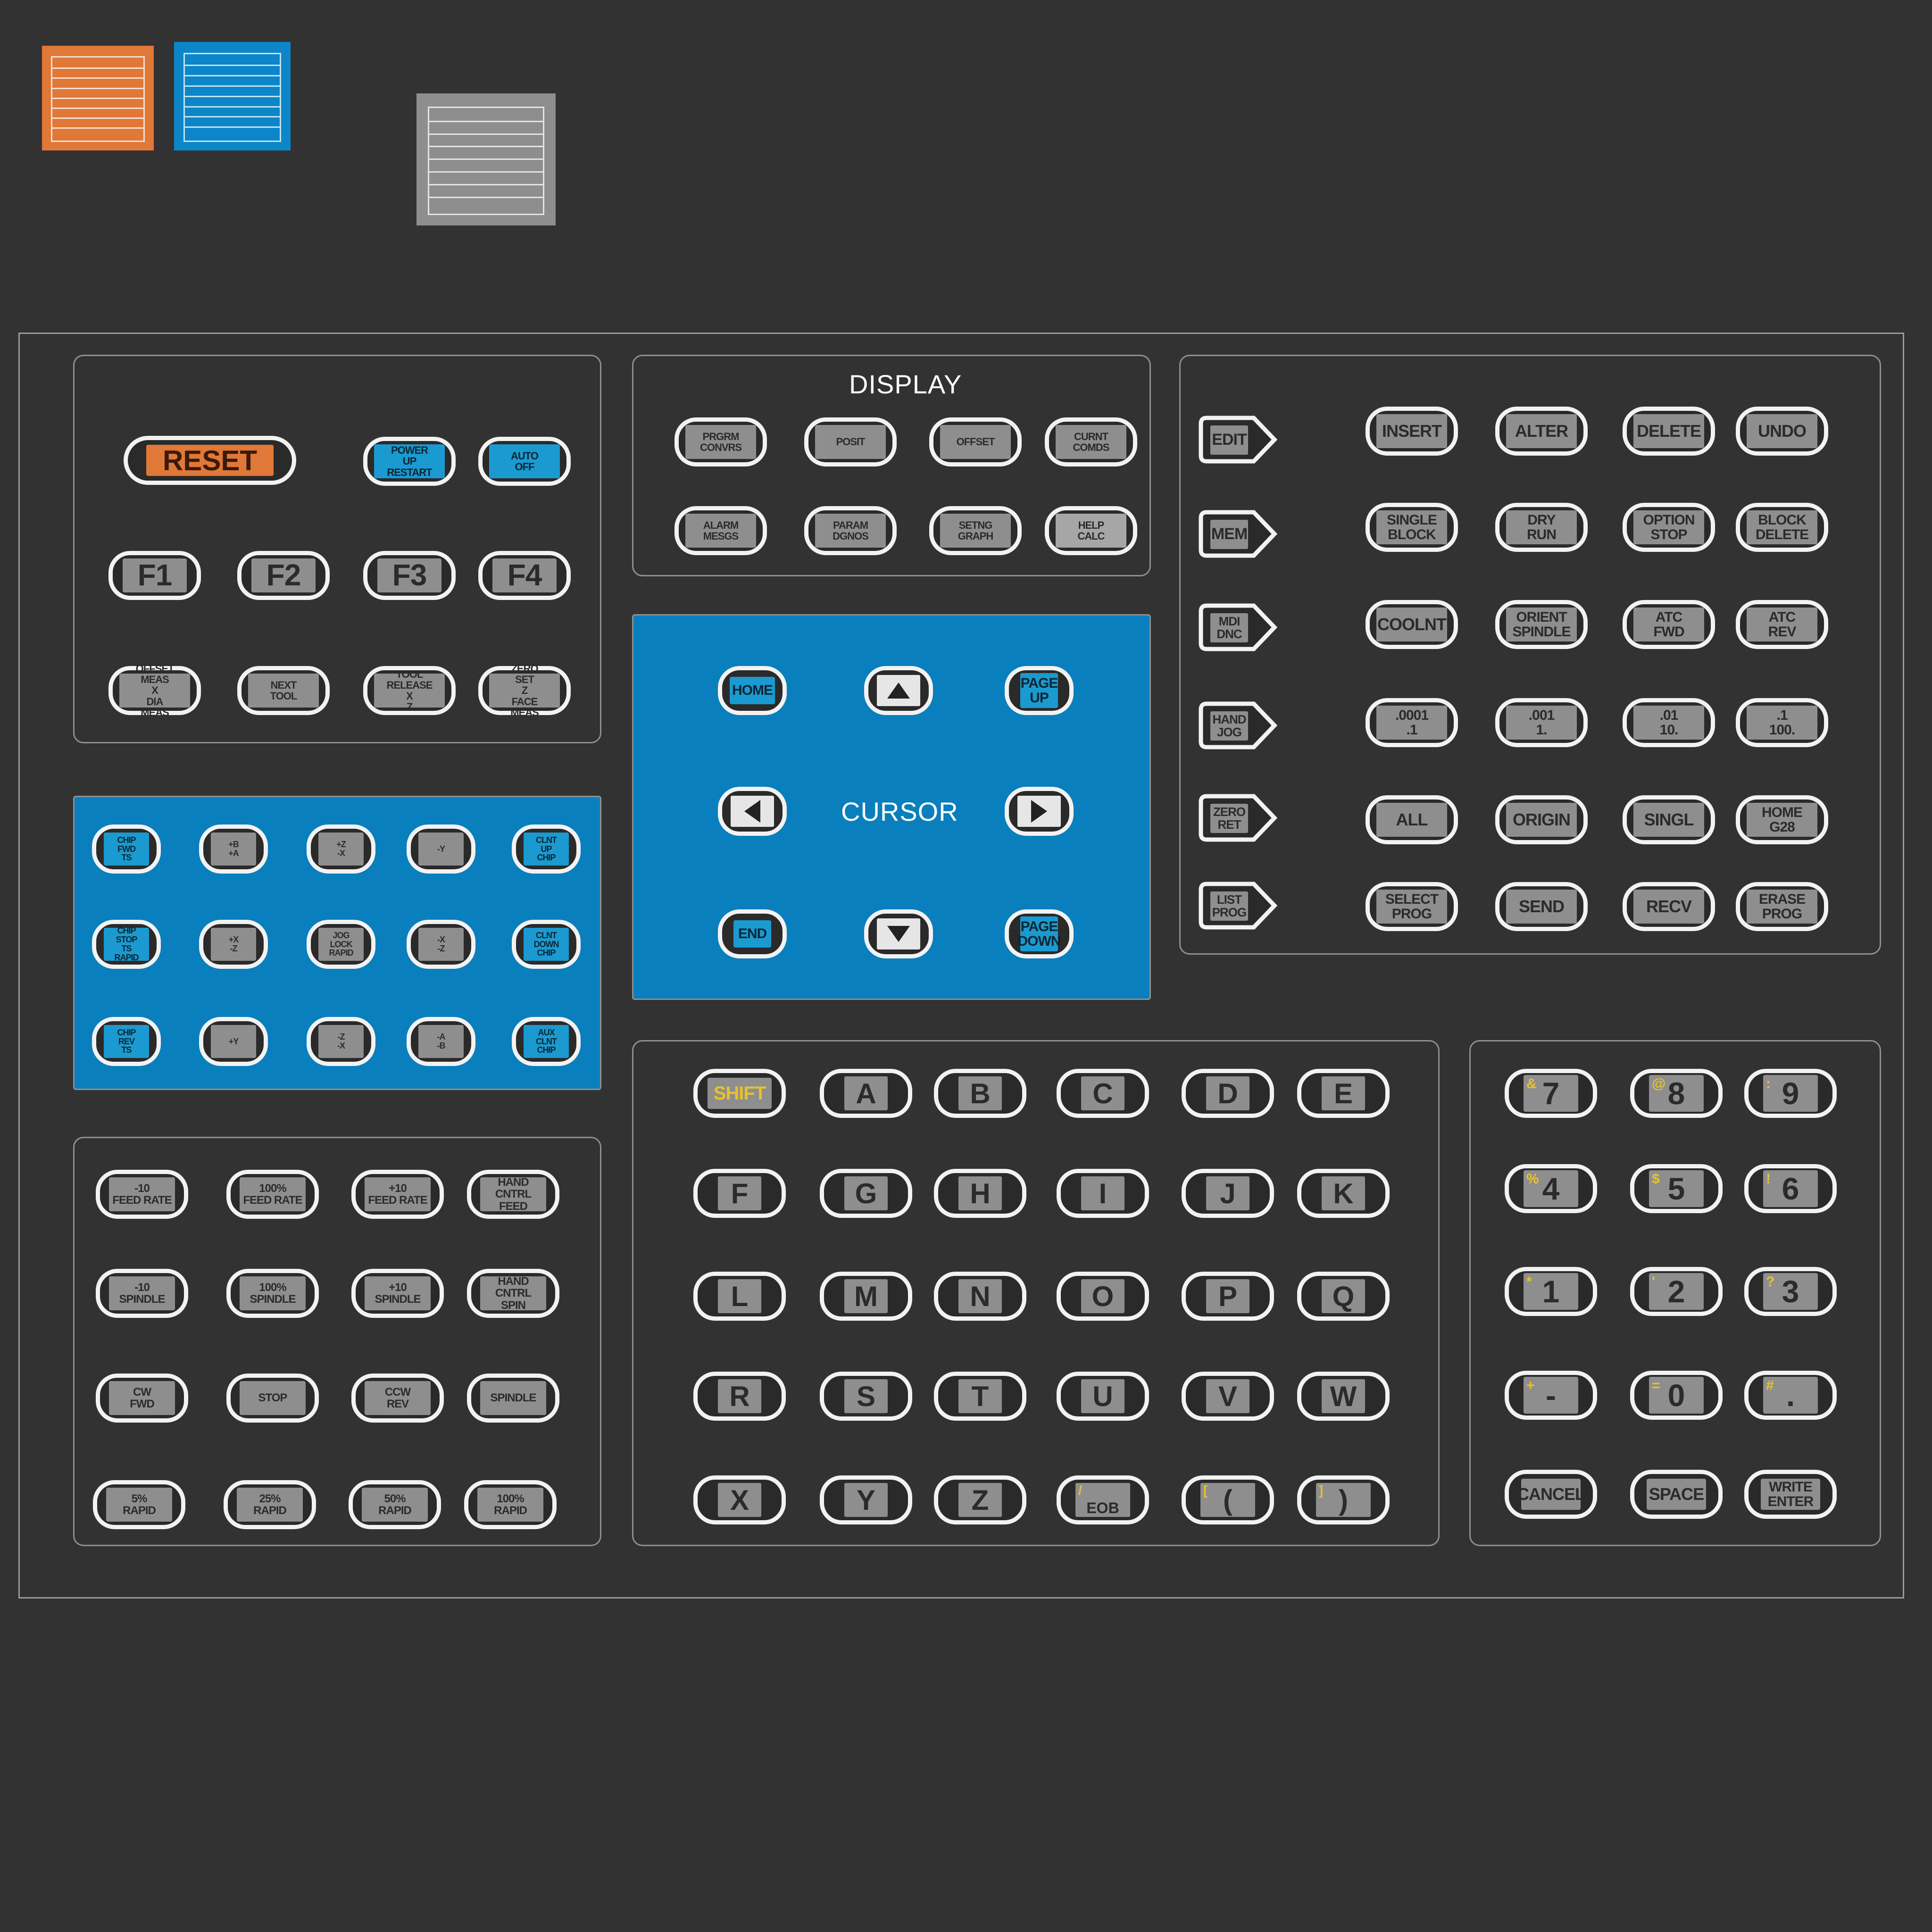  I want to click on override-10-feed-rate: -10 FEED RATE, so click(142, 1194).